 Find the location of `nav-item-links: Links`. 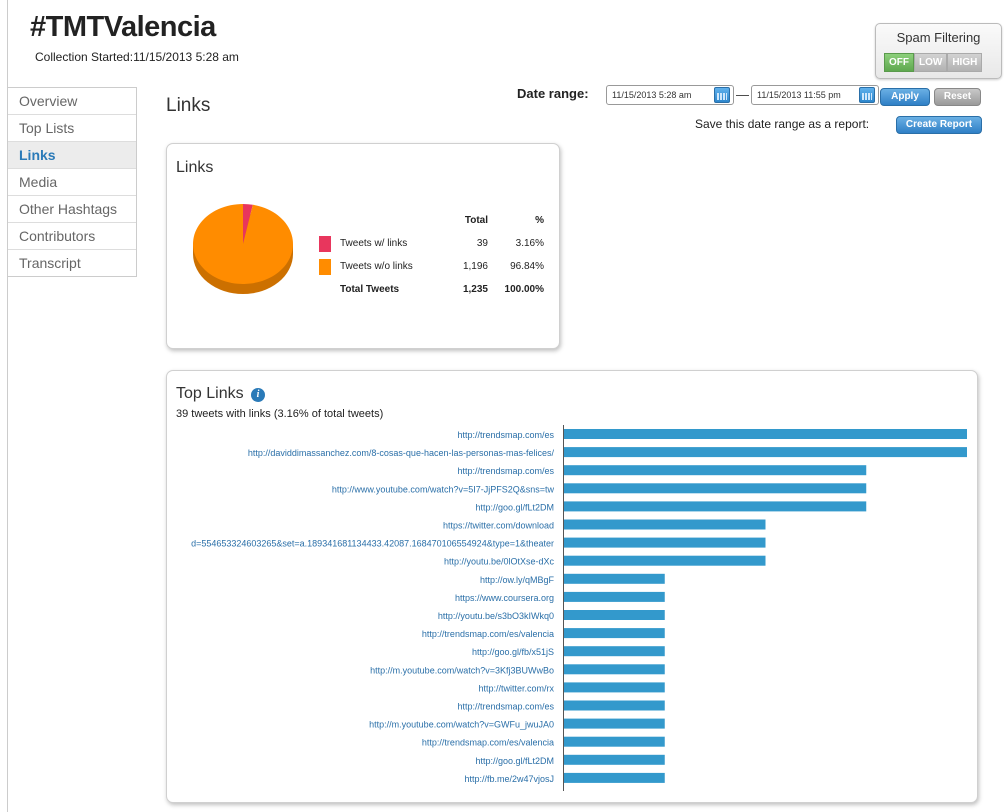

nav-item-links: Links is located at coordinates (72, 155).